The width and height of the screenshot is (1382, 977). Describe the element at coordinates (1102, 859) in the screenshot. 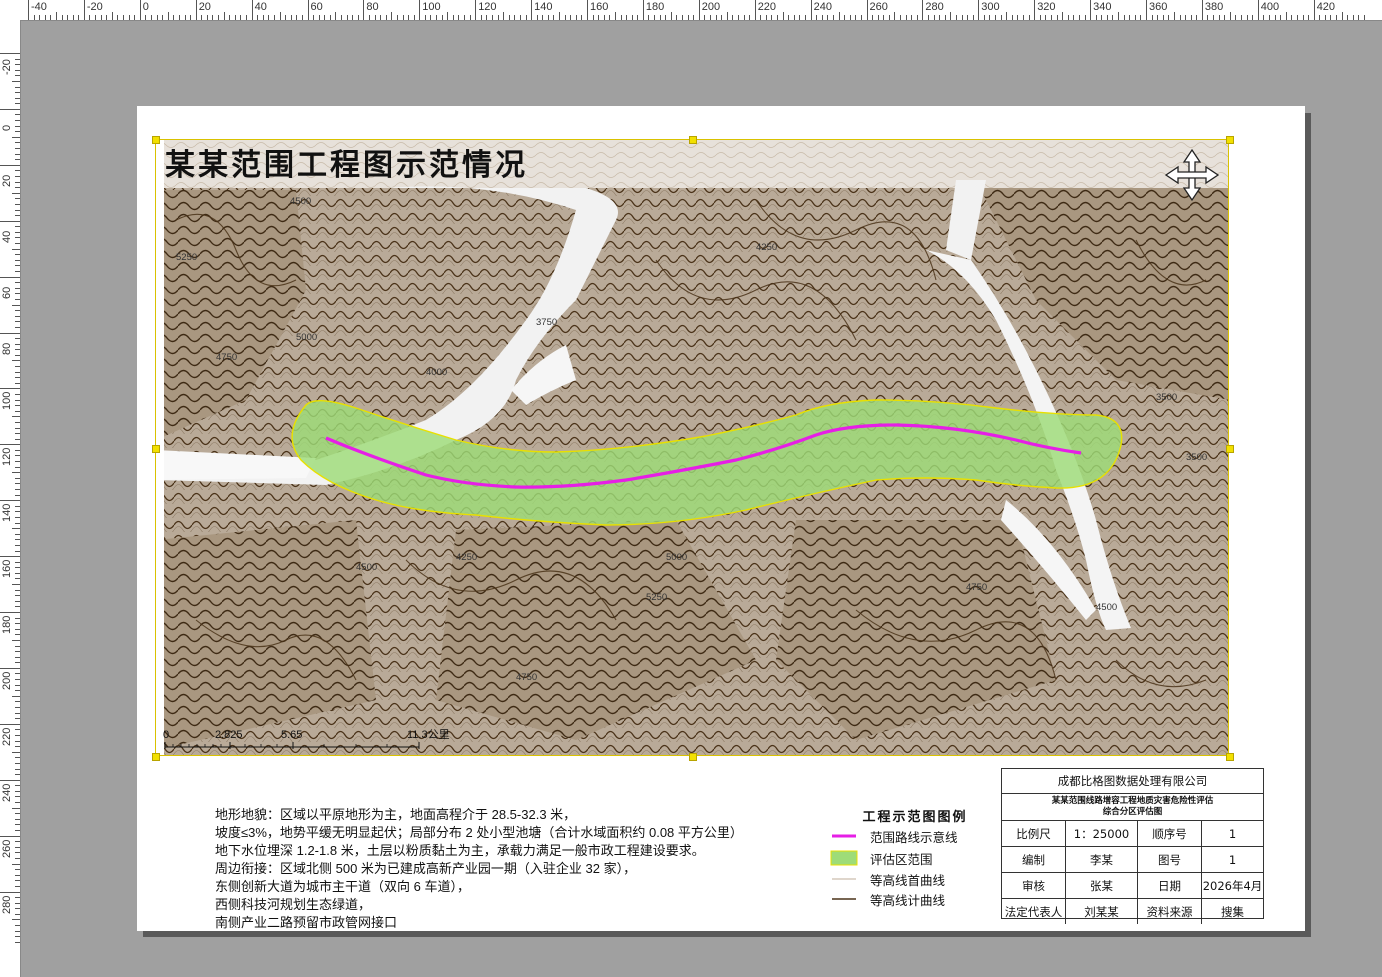

I see `tb-value: 李某` at that location.